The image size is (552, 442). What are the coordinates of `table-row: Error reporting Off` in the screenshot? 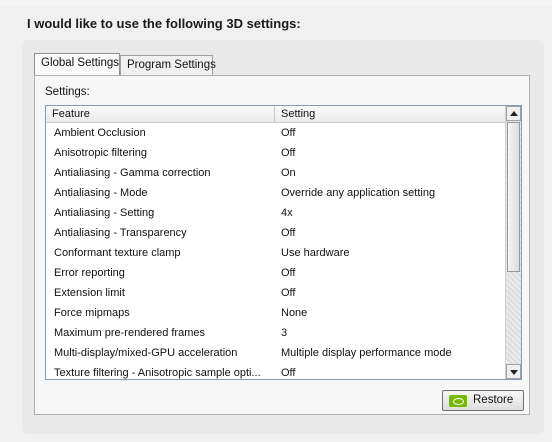 It's located at (275, 274).